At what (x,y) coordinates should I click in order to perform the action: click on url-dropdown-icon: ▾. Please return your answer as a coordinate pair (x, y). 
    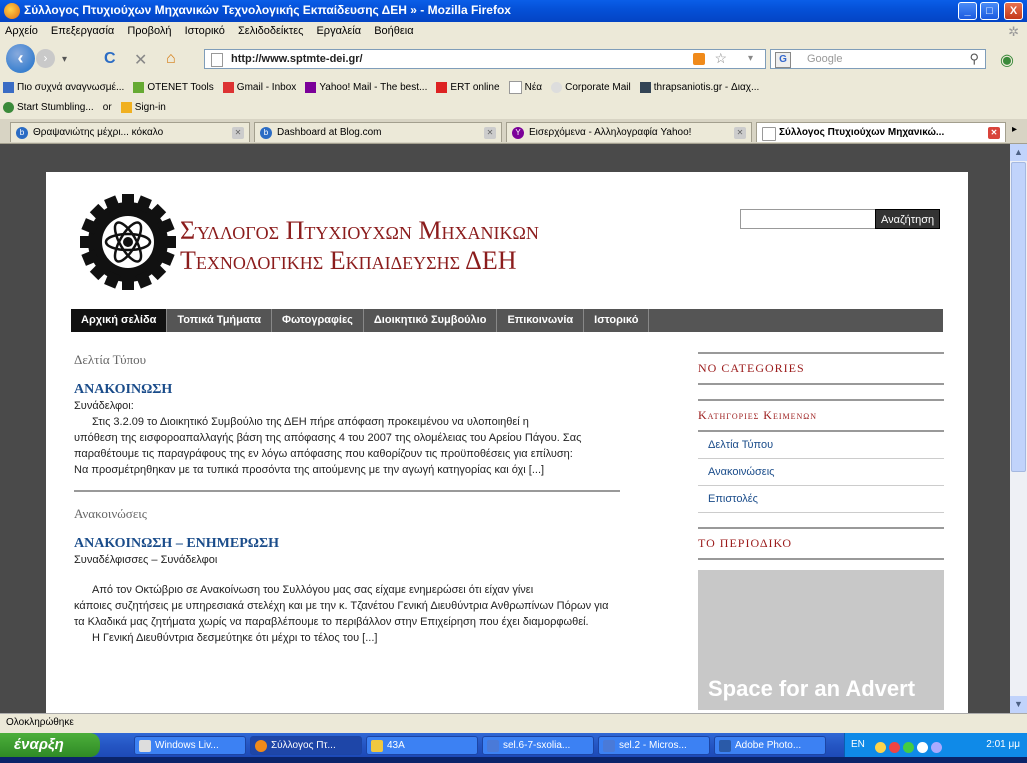
    Looking at the image, I should click on (750, 58).